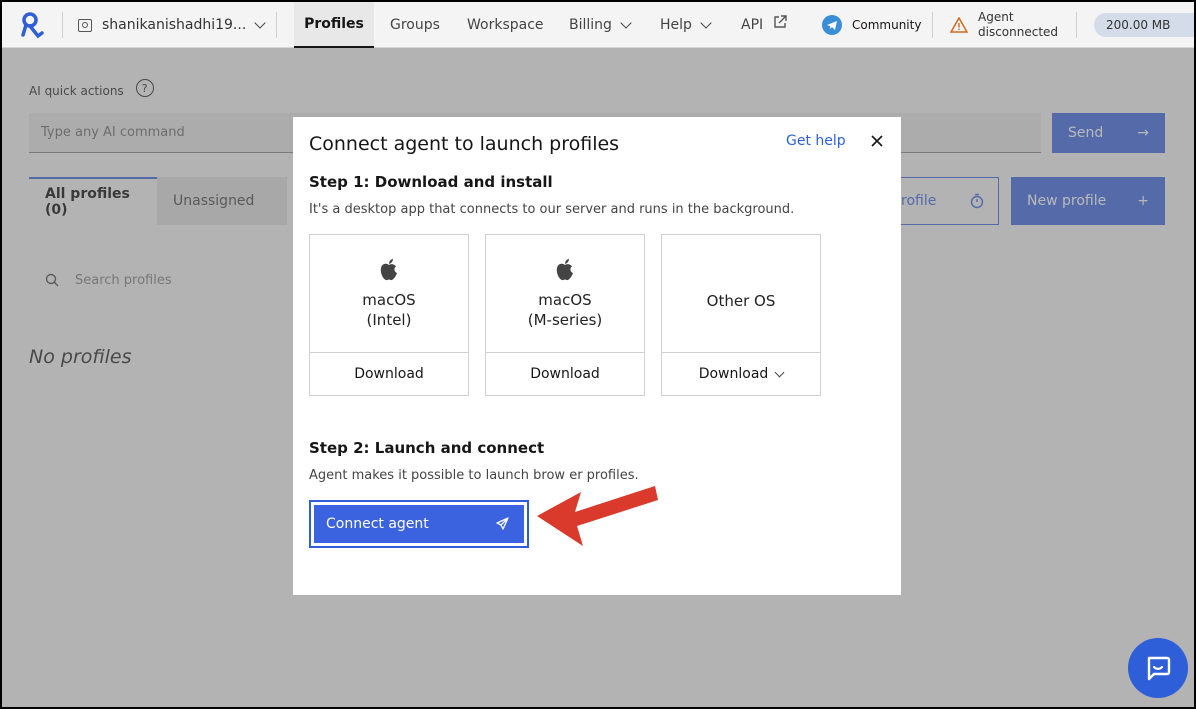  I want to click on os-card-macos-intel: macOS (Intel) Download, so click(389, 315).